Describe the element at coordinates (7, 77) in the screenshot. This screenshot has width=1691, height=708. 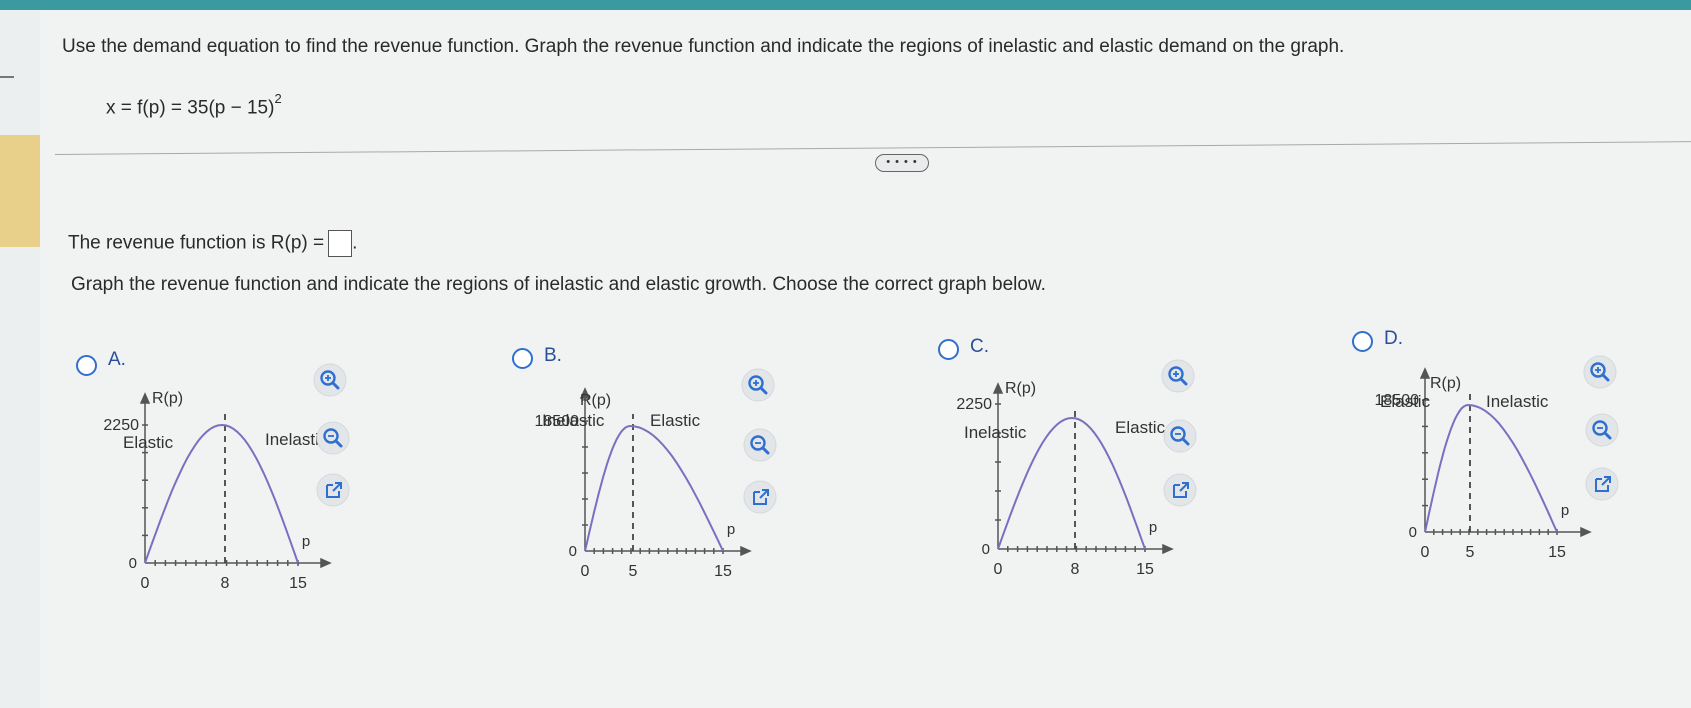
I see `left-marker` at that location.